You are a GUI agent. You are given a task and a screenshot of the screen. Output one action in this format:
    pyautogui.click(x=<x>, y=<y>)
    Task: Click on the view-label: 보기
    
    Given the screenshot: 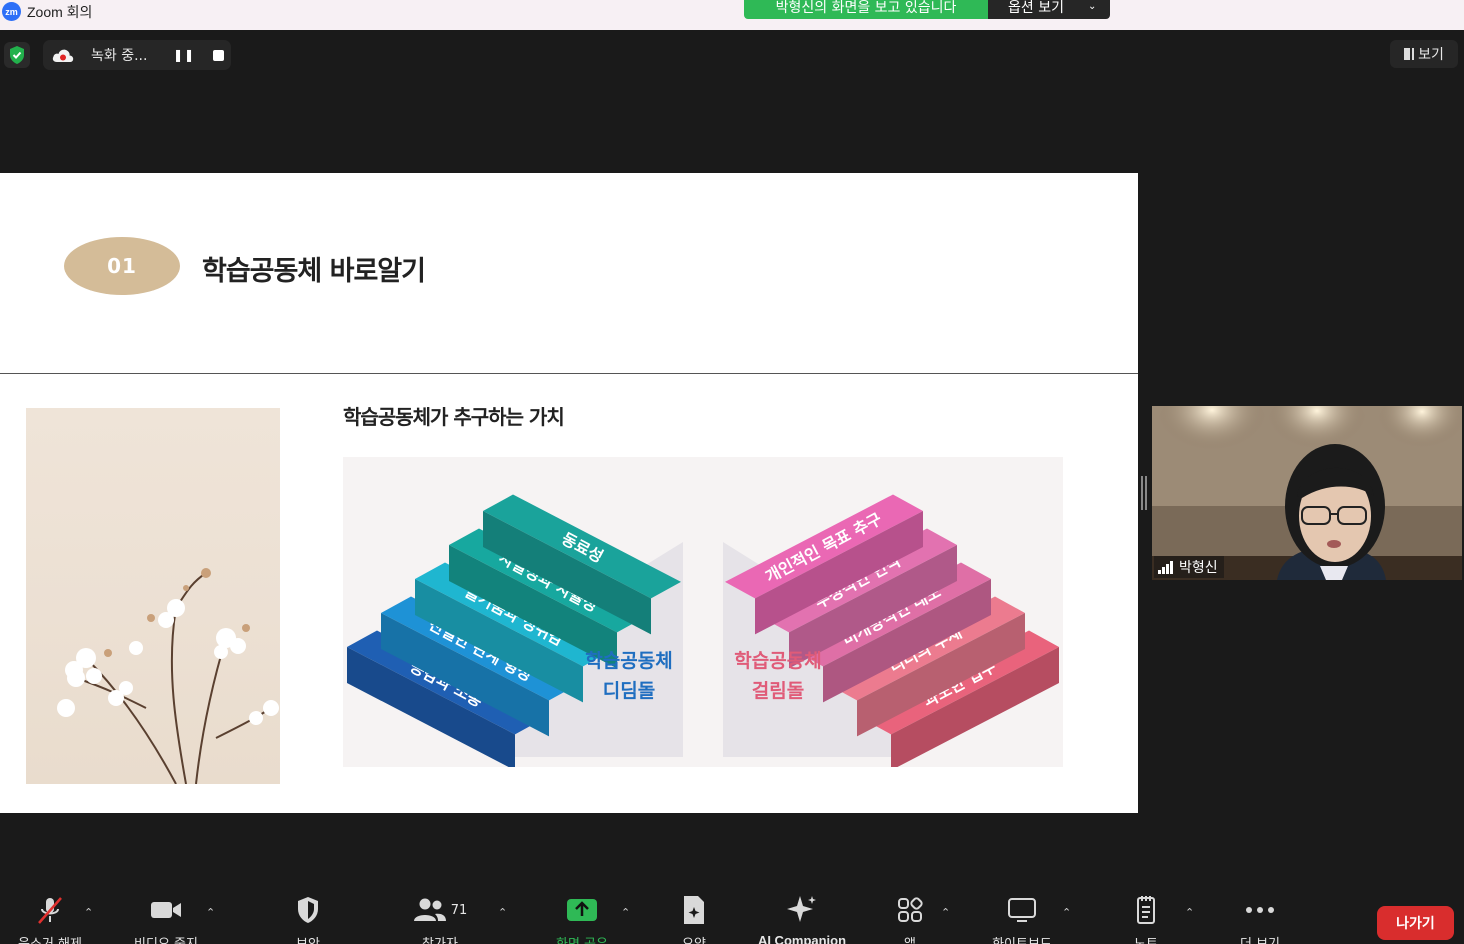 What is the action you would take?
    pyautogui.click(x=1431, y=55)
    